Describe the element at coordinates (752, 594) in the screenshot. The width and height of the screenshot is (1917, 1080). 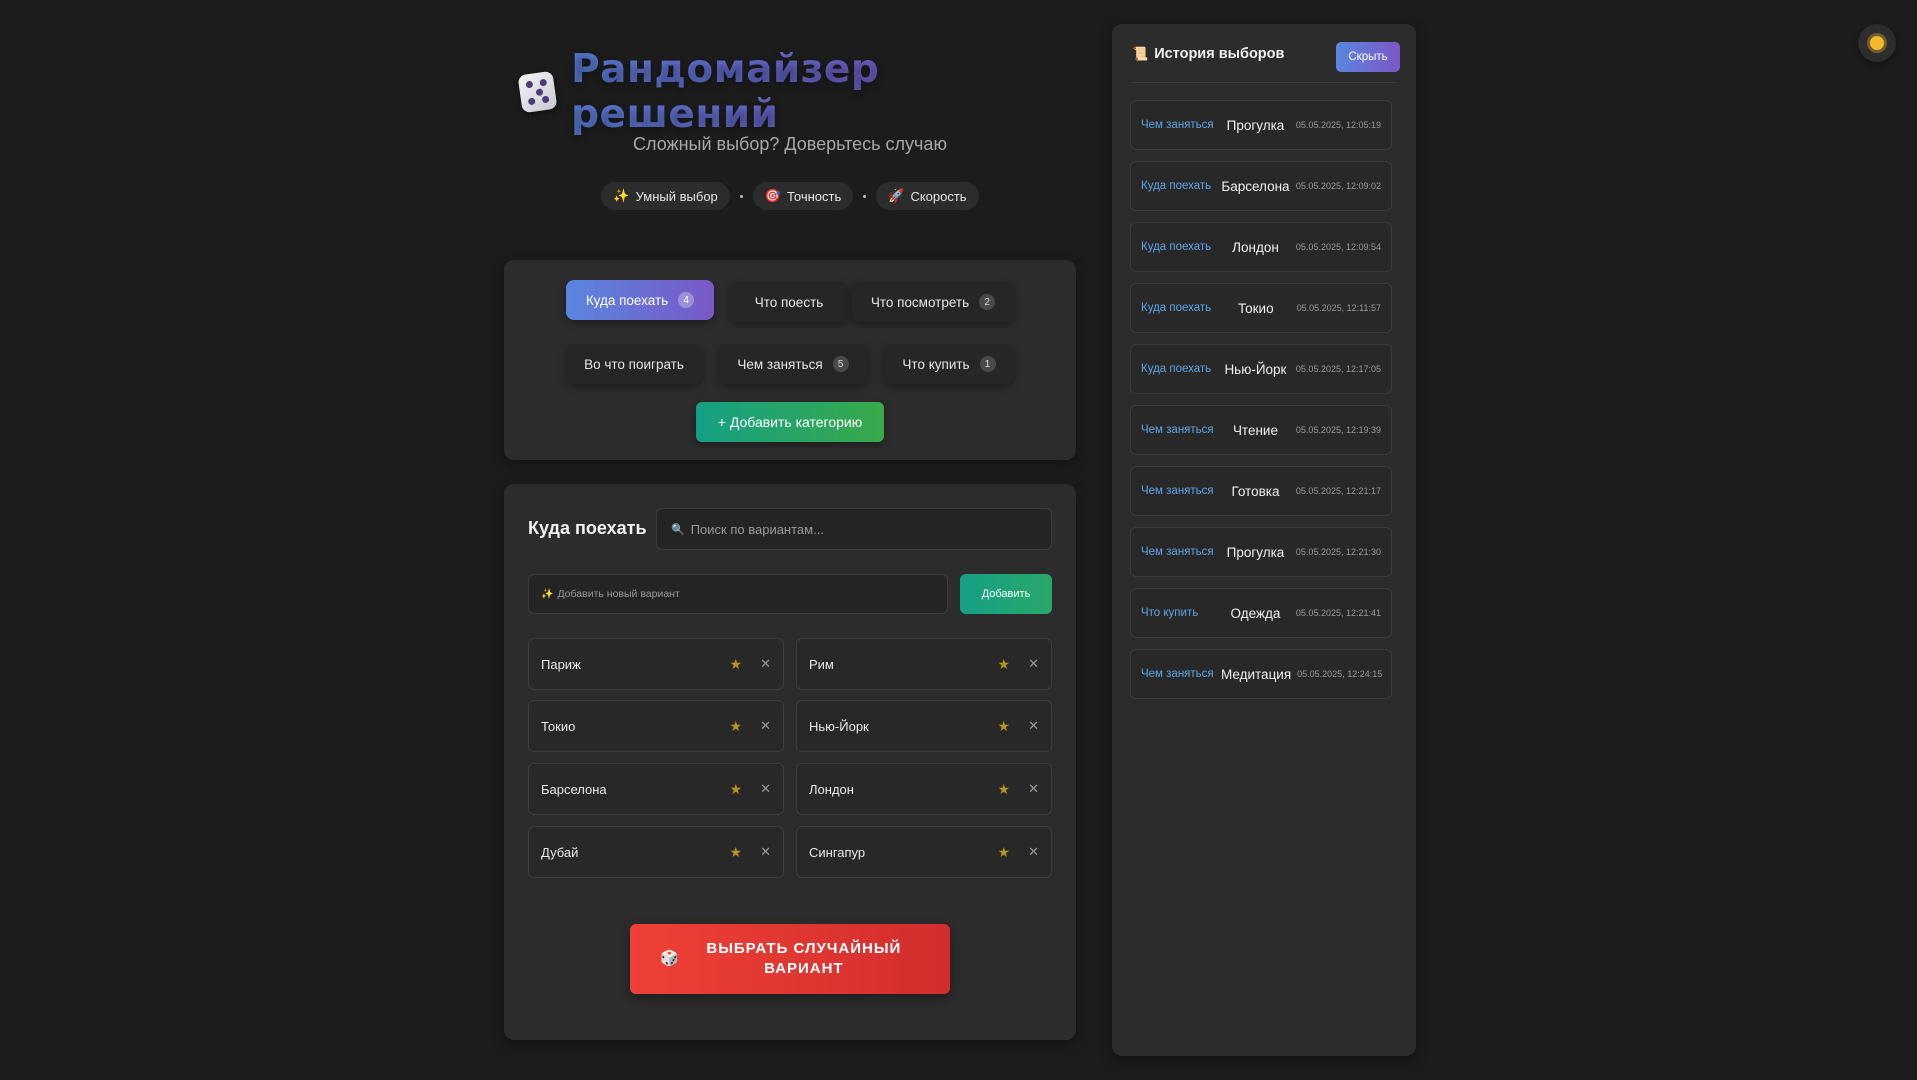
I see `new-option-input` at that location.